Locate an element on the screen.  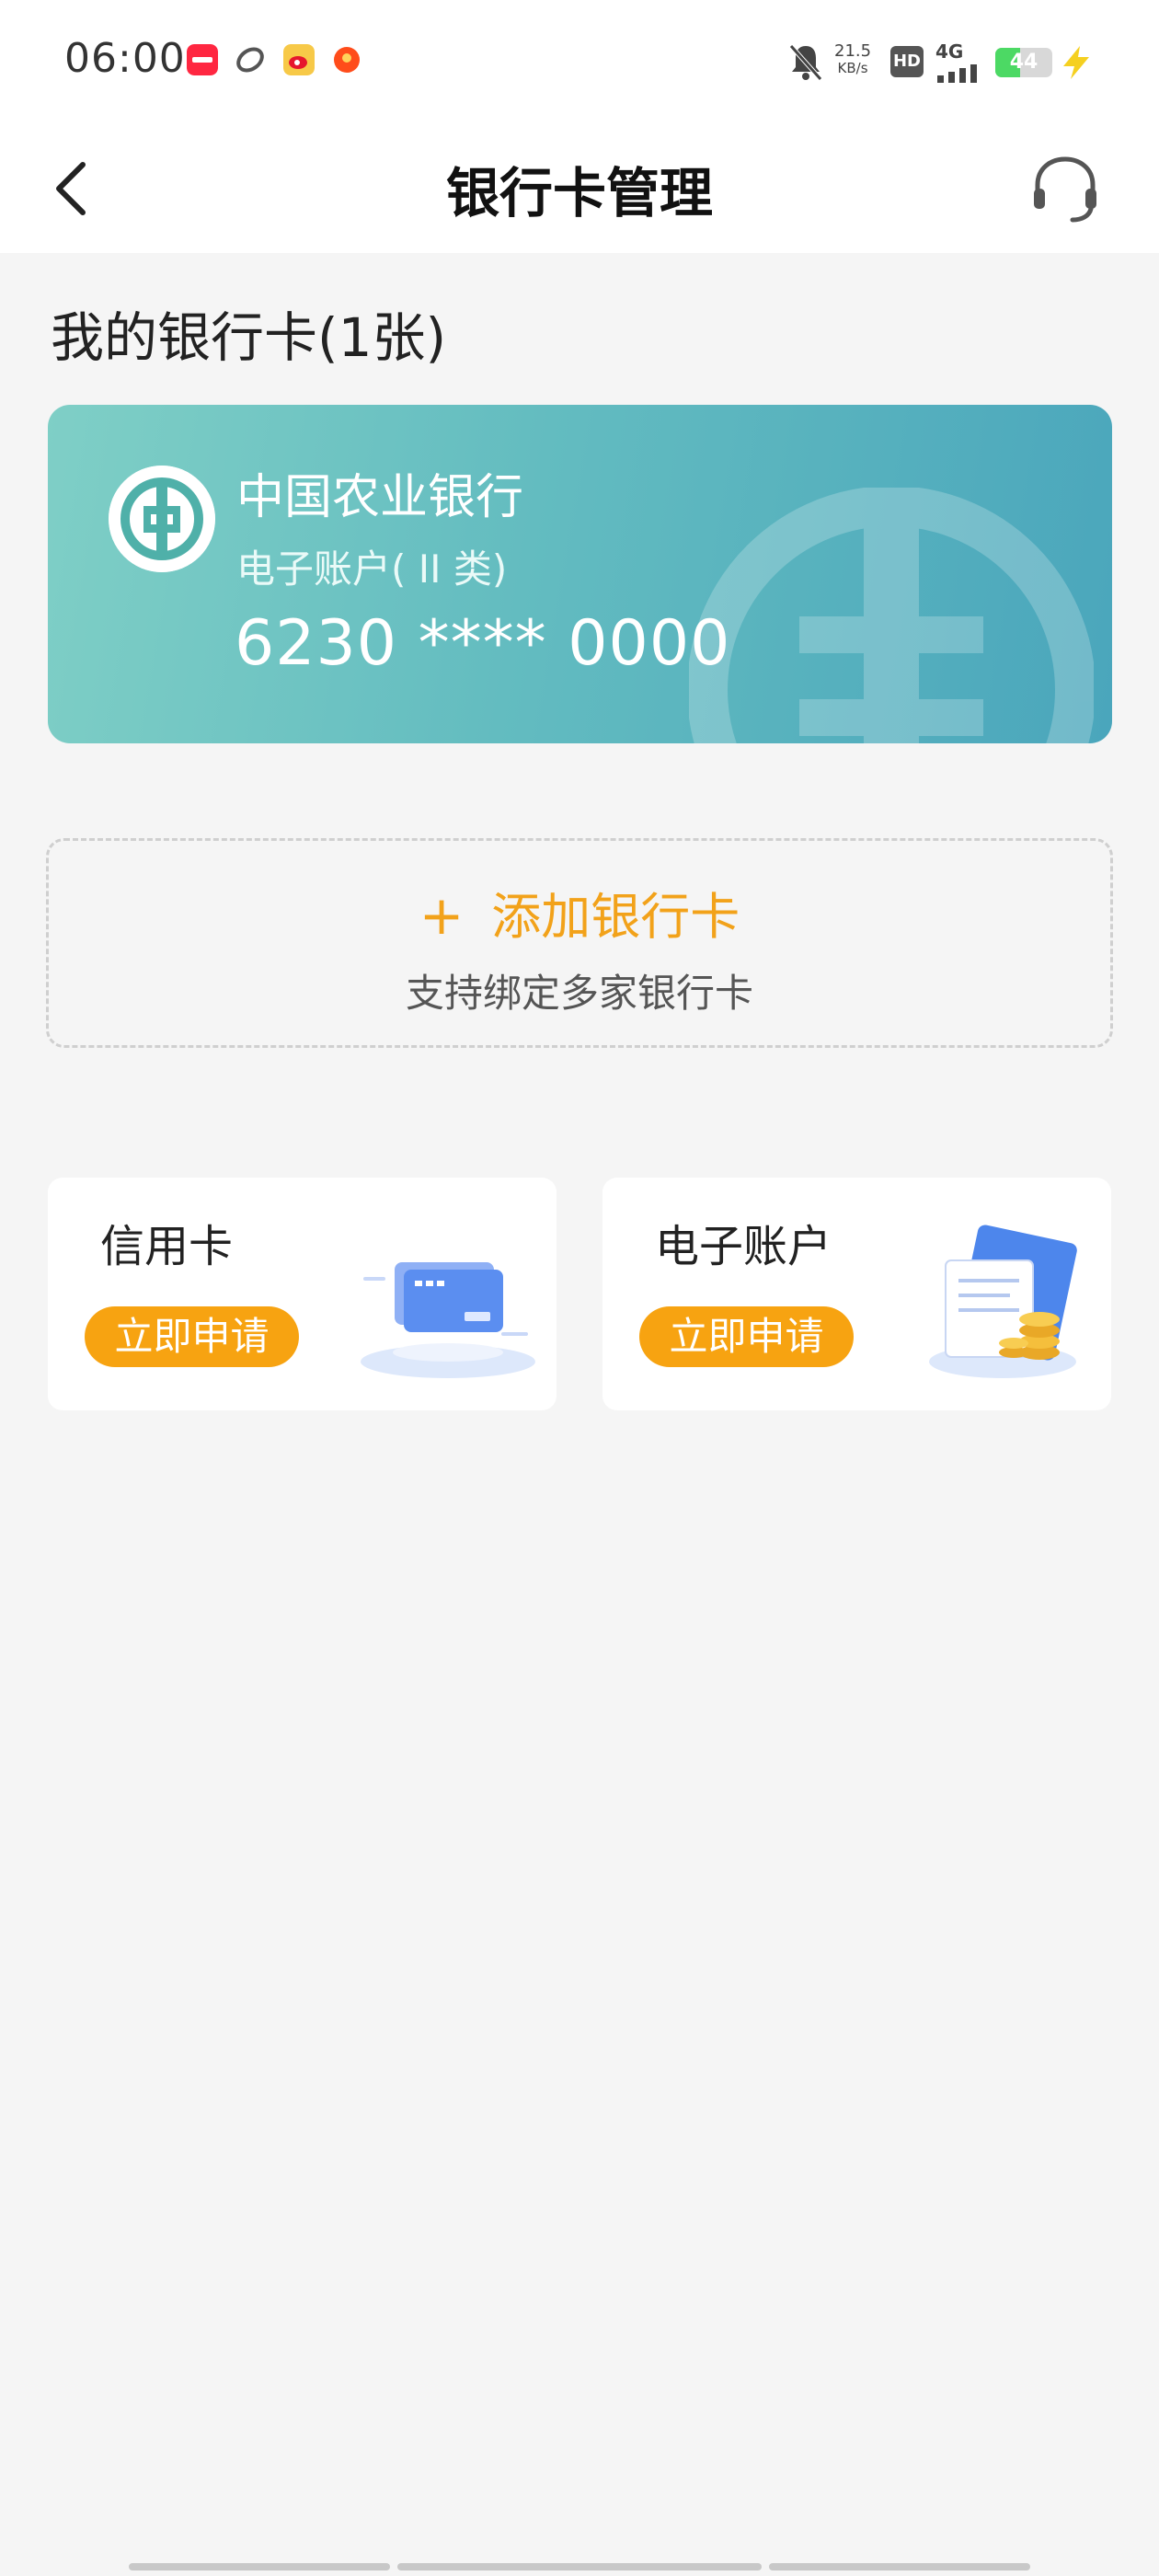
credit-card-tile: 信用卡 立即申请 is located at coordinates (302, 1294).